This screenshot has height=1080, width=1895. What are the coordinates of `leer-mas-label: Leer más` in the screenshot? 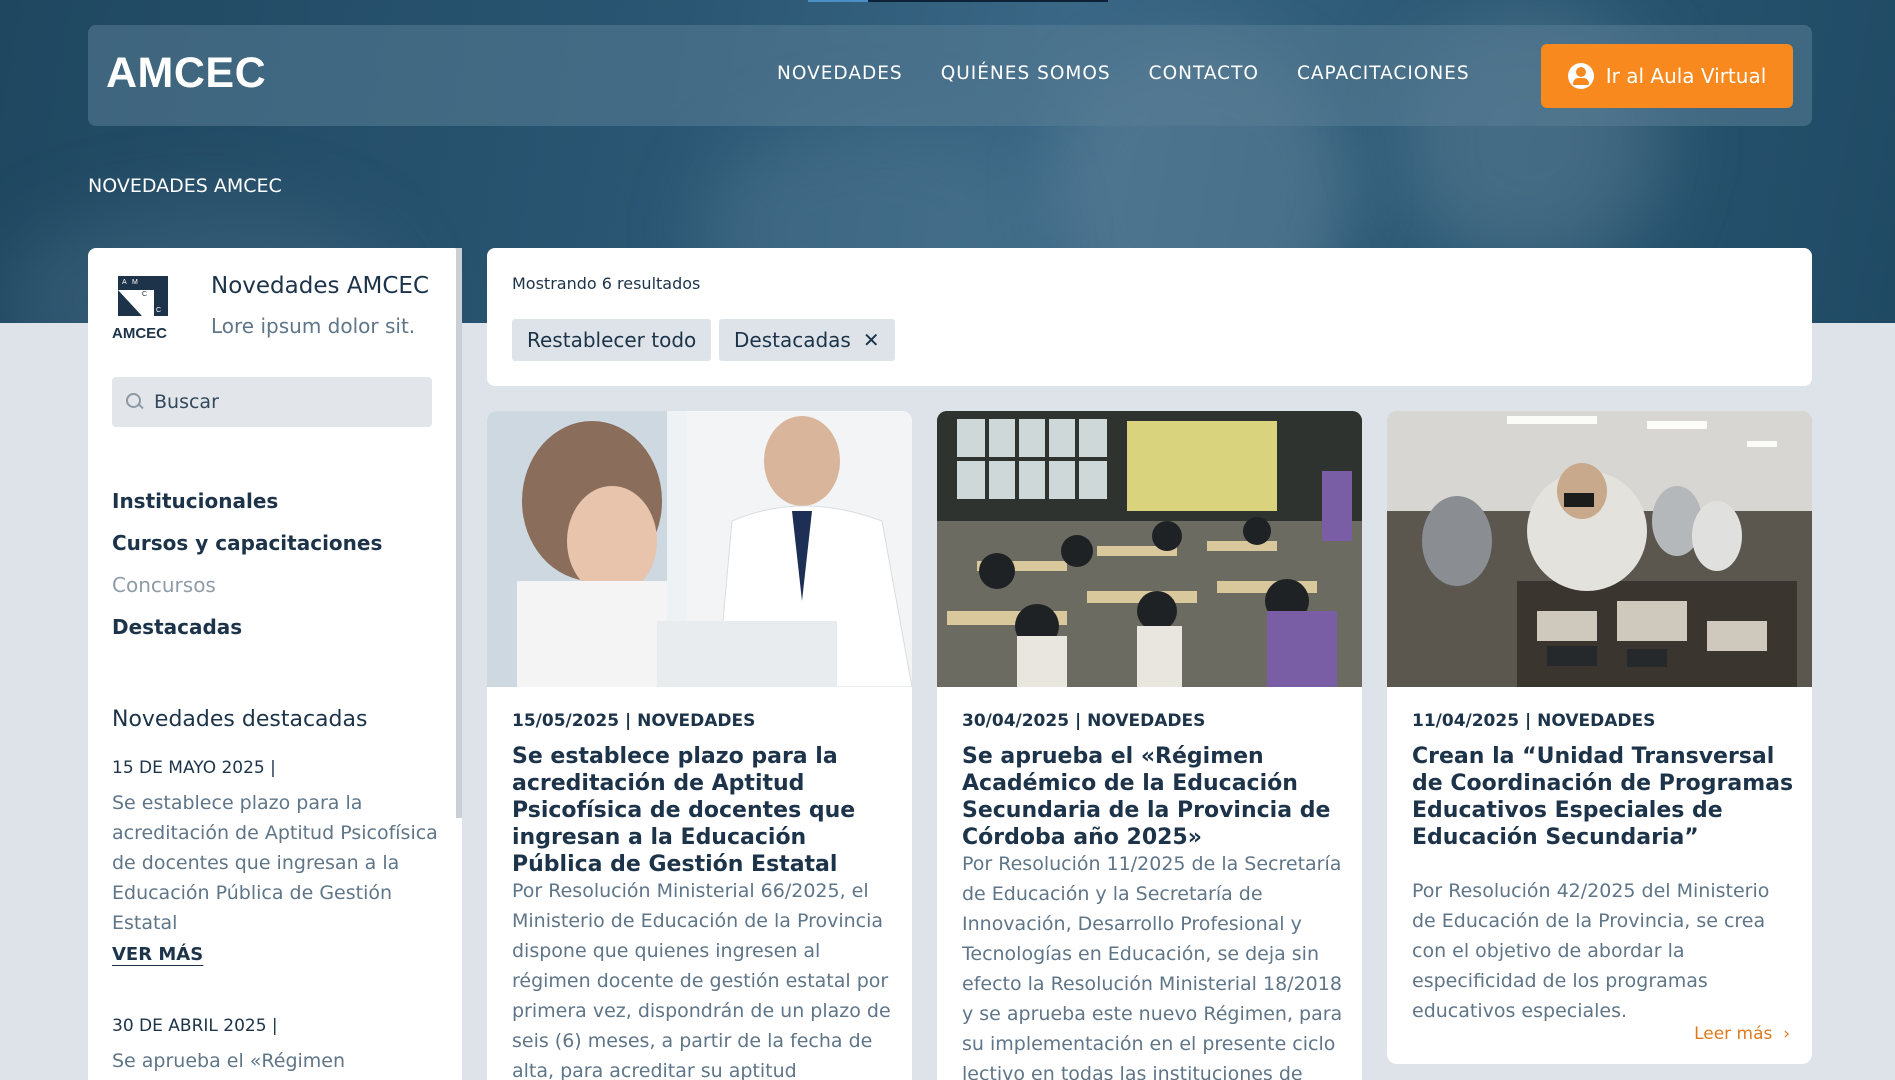 It's located at (1733, 1034).